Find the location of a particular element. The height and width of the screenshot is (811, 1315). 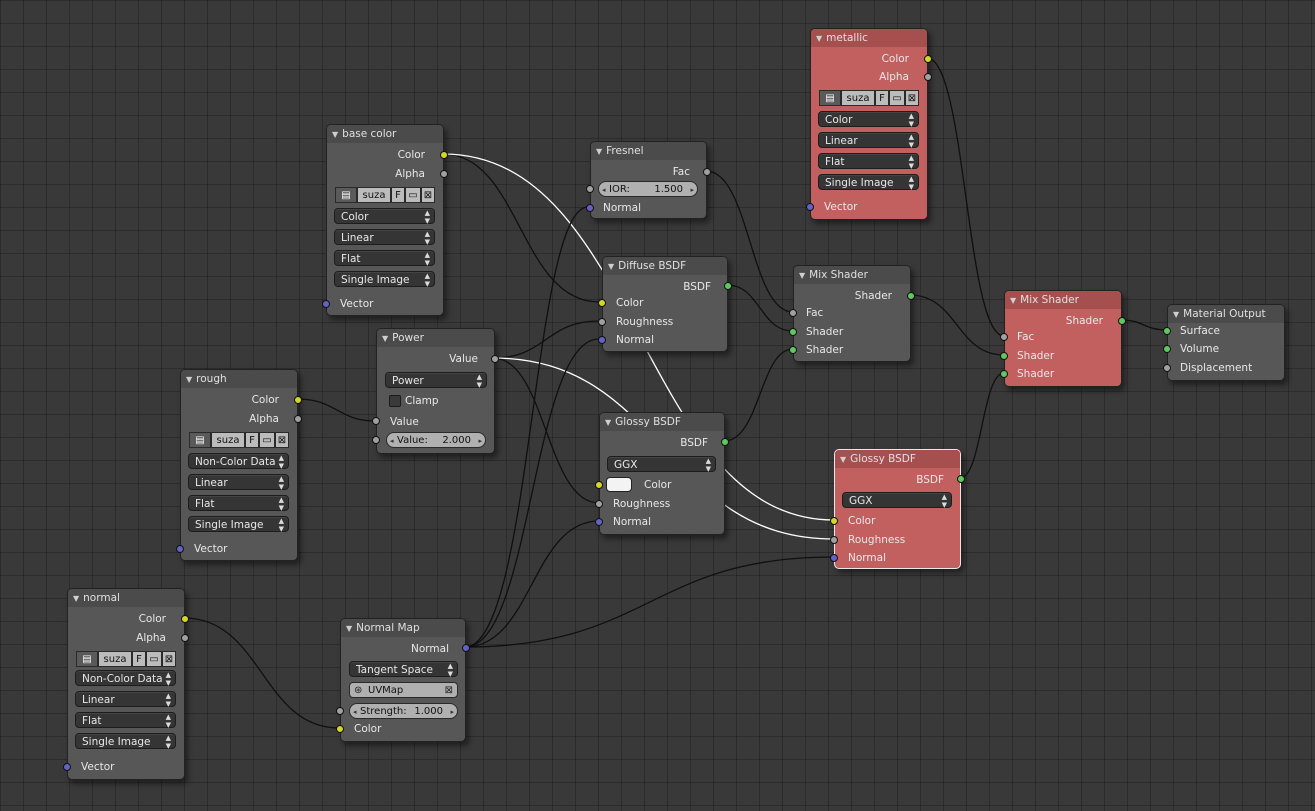

input-shader2-socket is located at coordinates (1004, 374).